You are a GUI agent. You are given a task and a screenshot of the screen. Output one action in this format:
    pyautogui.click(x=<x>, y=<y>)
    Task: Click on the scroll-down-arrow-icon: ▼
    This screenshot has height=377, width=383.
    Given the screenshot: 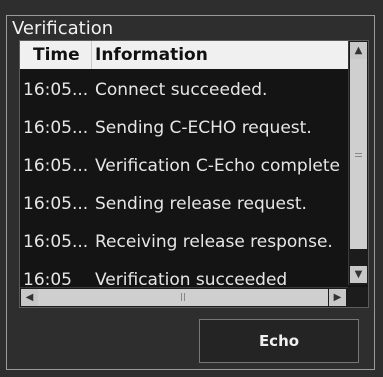 What is the action you would take?
    pyautogui.click(x=358, y=274)
    